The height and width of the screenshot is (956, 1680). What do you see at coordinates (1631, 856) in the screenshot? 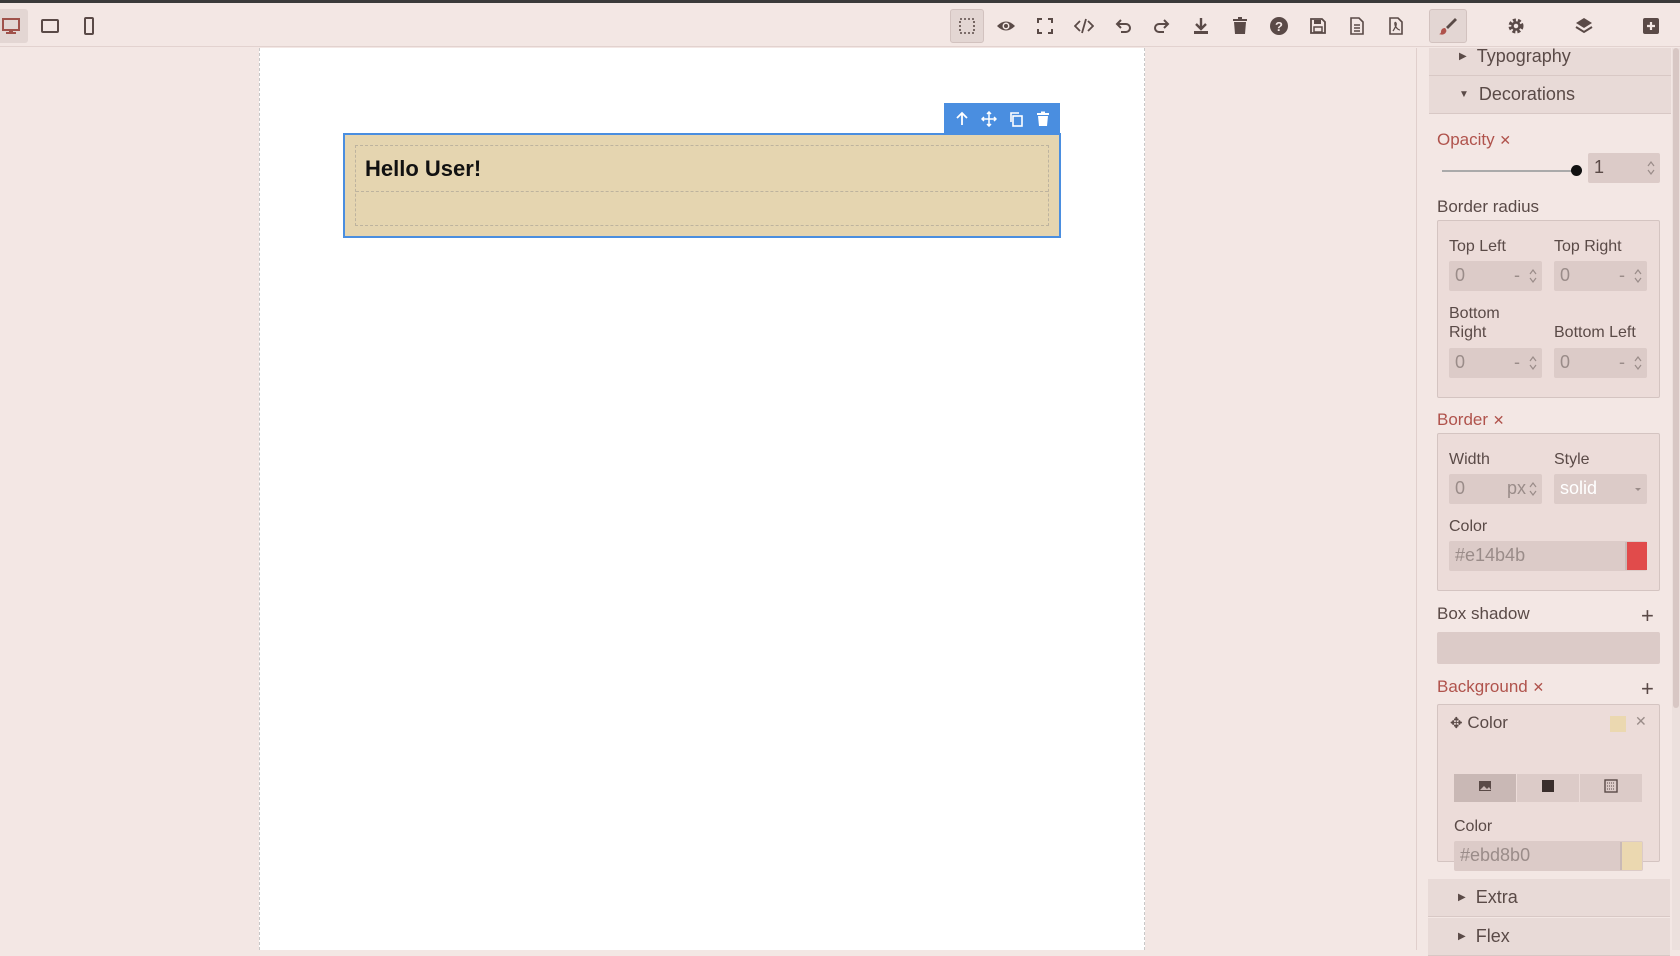
I see `background-color-swatch` at bounding box center [1631, 856].